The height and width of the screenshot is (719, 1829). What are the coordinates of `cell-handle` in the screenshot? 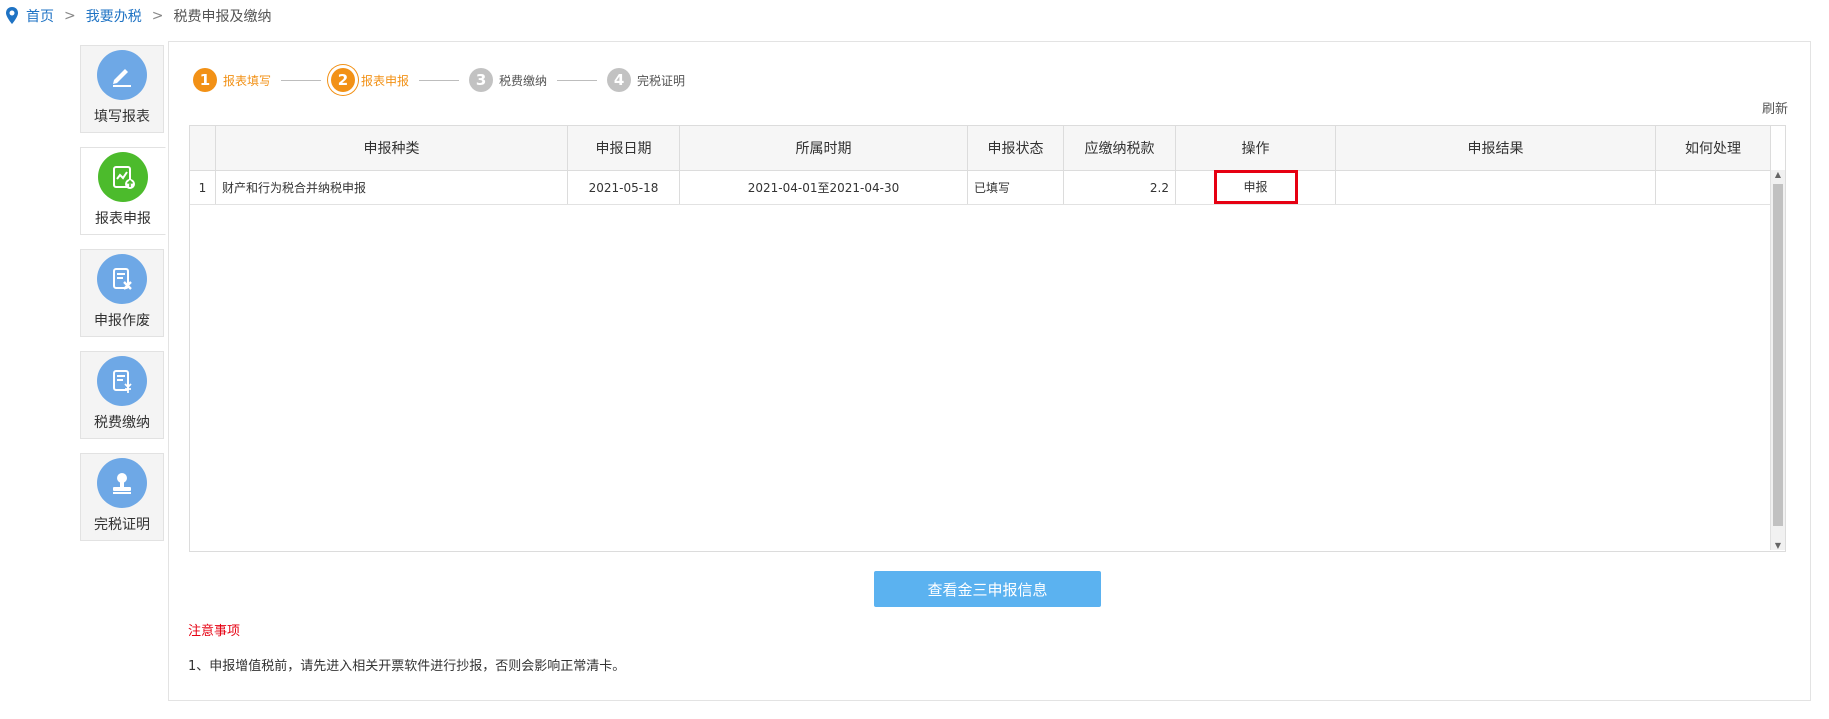 It's located at (1713, 187).